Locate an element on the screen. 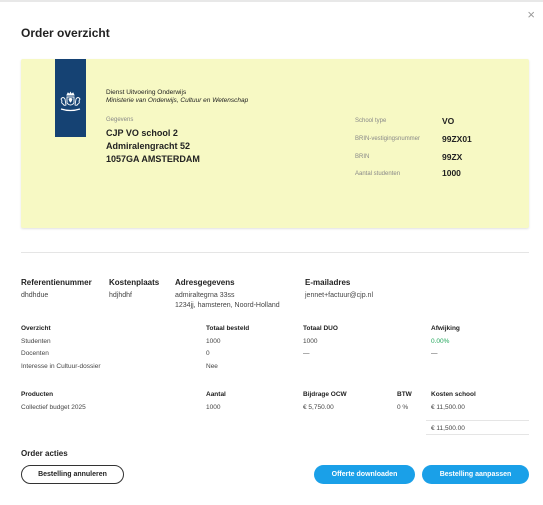  btw-header: BTW is located at coordinates (404, 394).